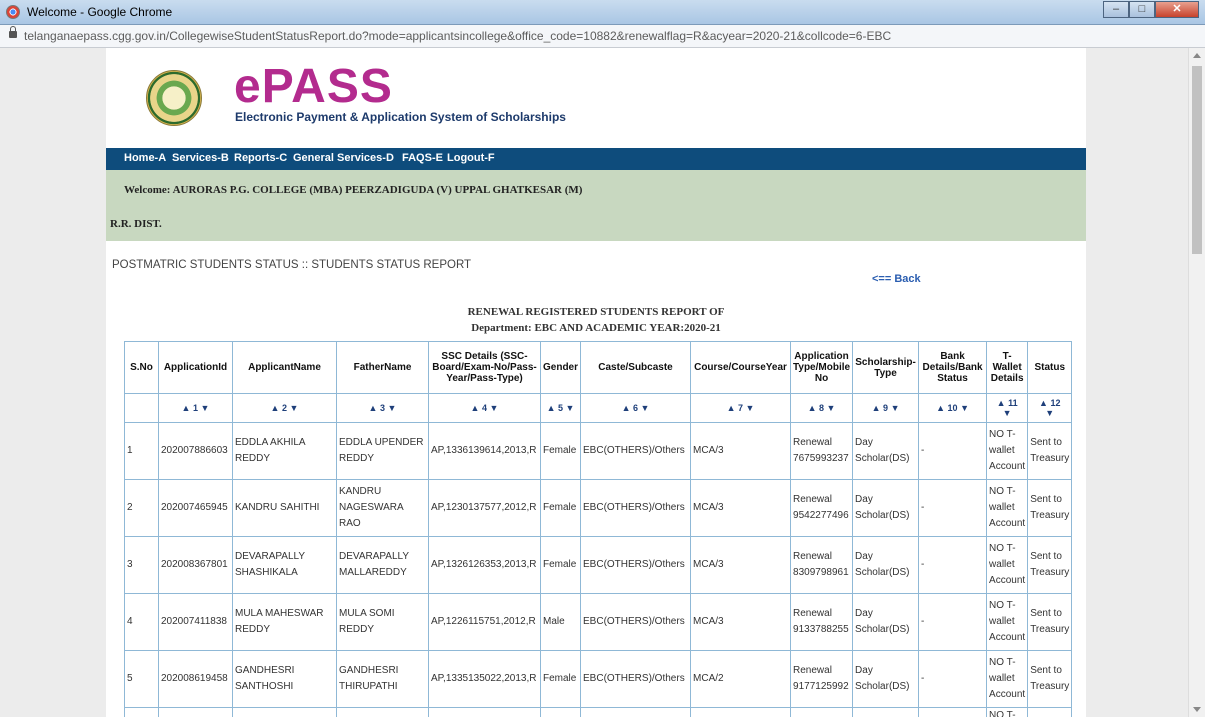 This screenshot has height=717, width=1205. What do you see at coordinates (195, 565) in the screenshot?
I see `cell-appid: 202008367801` at bounding box center [195, 565].